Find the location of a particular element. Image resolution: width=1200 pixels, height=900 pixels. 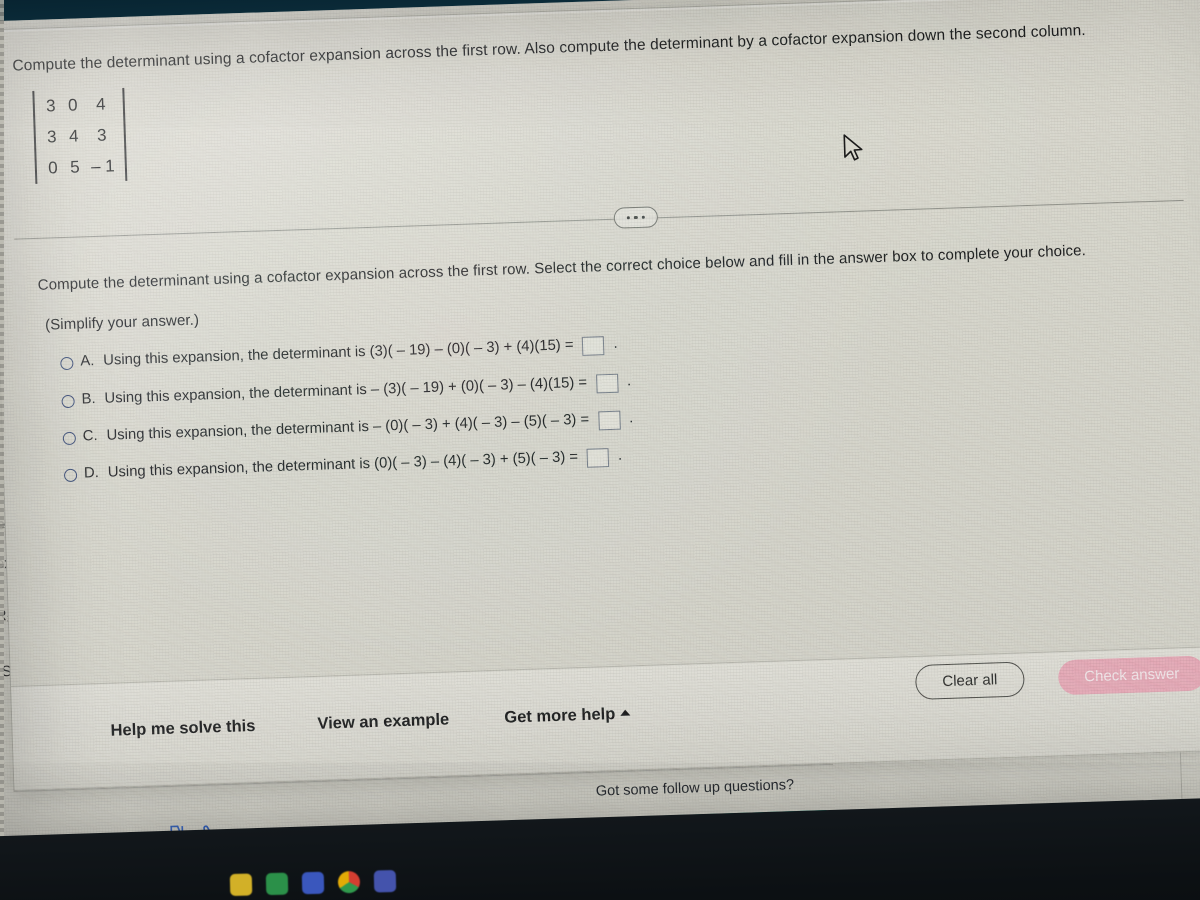

radio-icon-a is located at coordinates (67, 363).